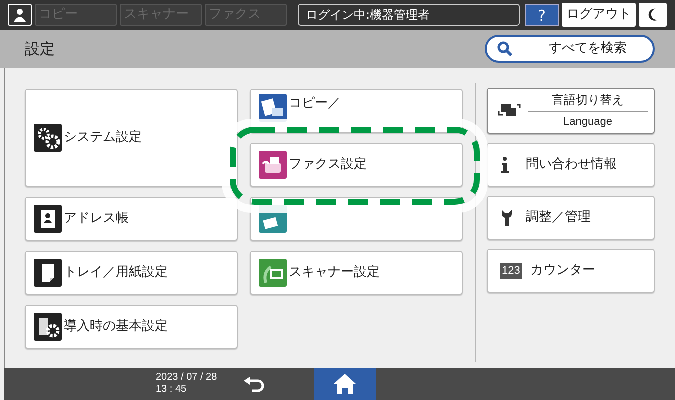  Describe the element at coordinates (20, 15) in the screenshot. I see `user-icon` at that location.